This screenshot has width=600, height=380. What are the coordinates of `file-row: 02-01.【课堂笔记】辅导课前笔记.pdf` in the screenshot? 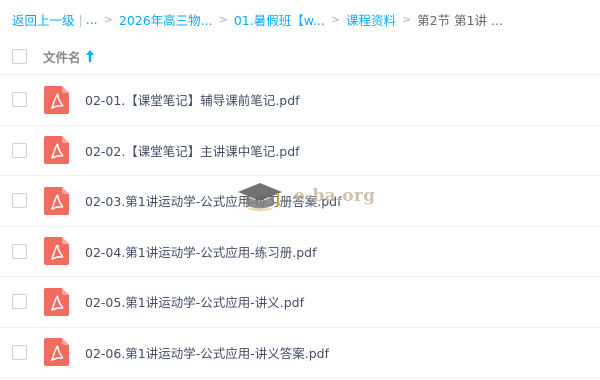 It's located at (300, 100).